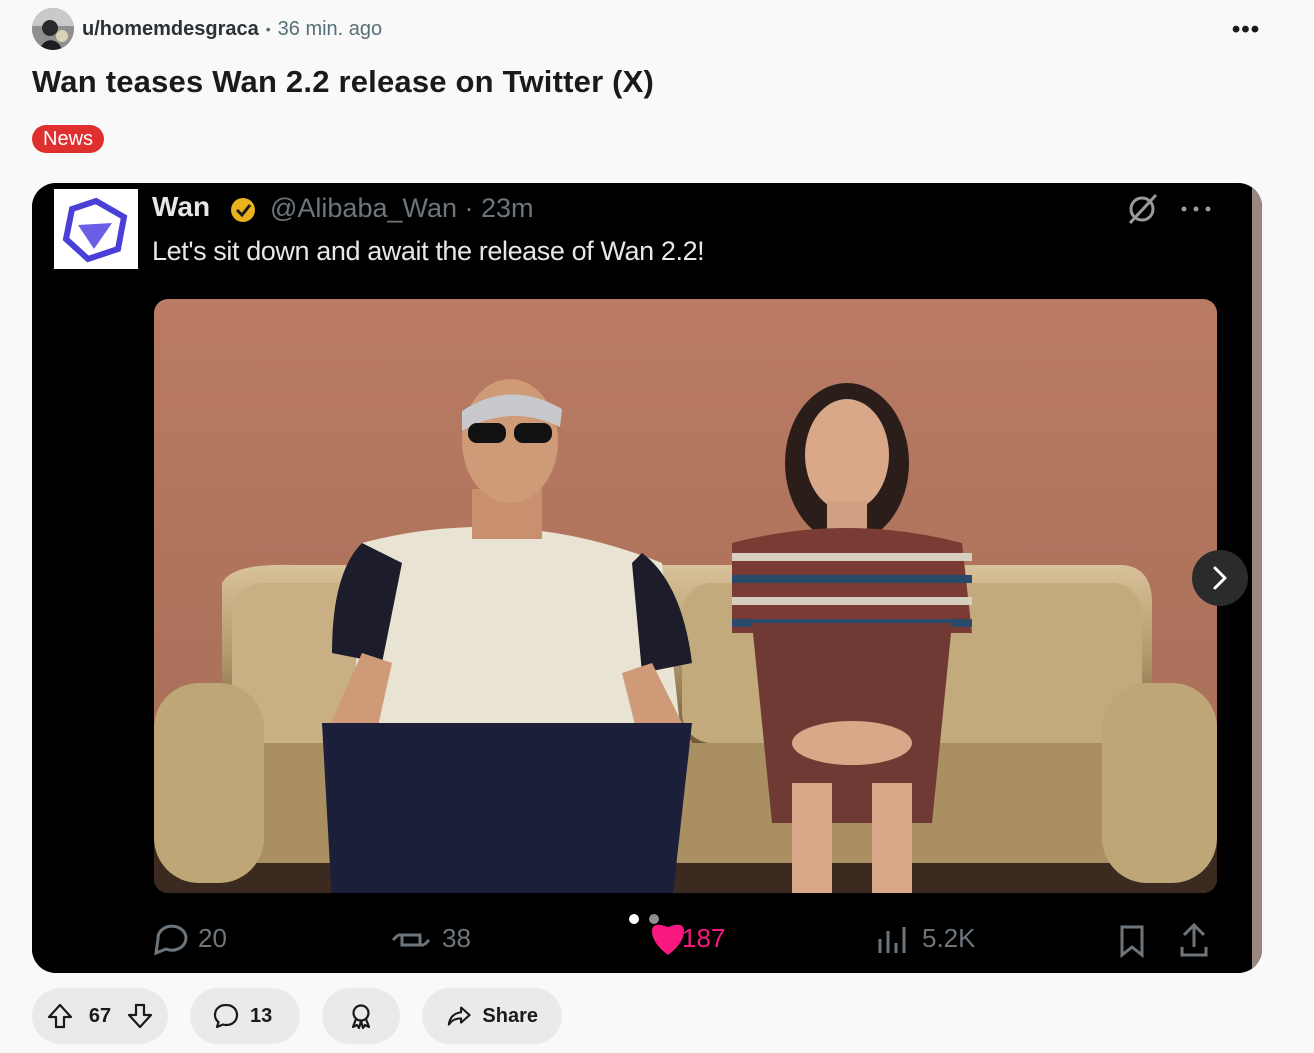 The width and height of the screenshot is (1314, 1053). I want to click on carousel-dot, so click(654, 919).